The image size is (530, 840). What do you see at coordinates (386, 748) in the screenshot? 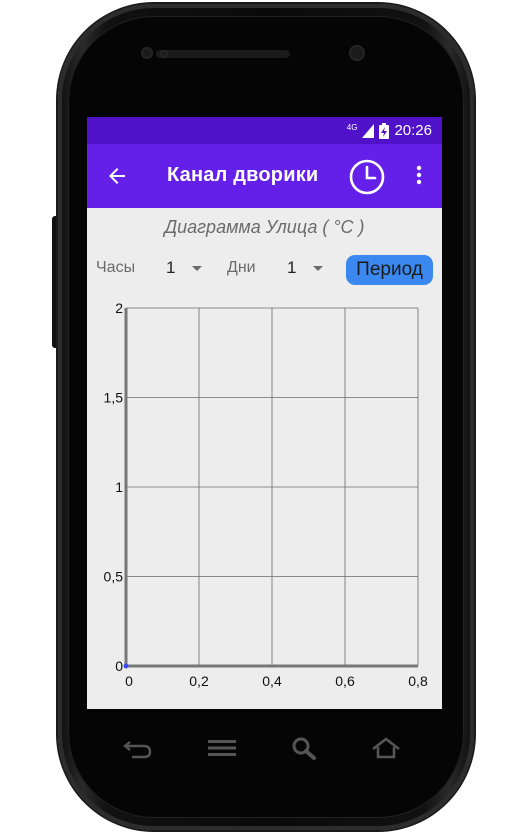
I see `home-icon` at bounding box center [386, 748].